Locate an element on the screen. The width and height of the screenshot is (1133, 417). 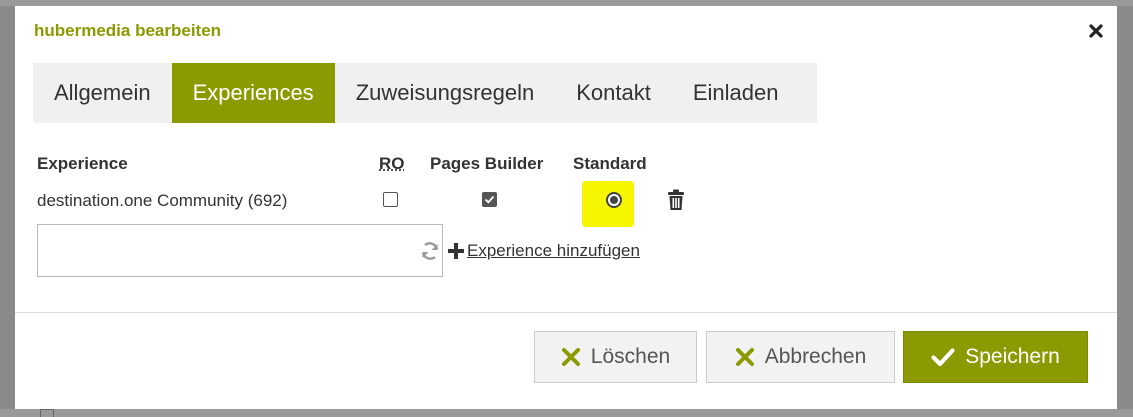
check-icon is located at coordinates (943, 357).